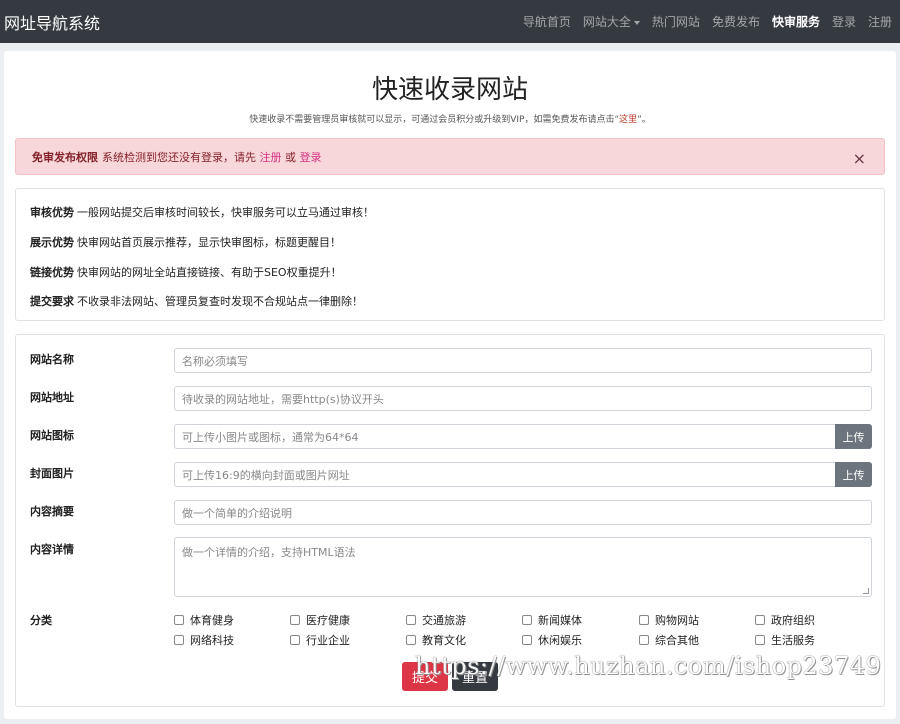 This screenshot has height=724, width=900. I want to click on site-name-input: 名称必须填写, so click(523, 360).